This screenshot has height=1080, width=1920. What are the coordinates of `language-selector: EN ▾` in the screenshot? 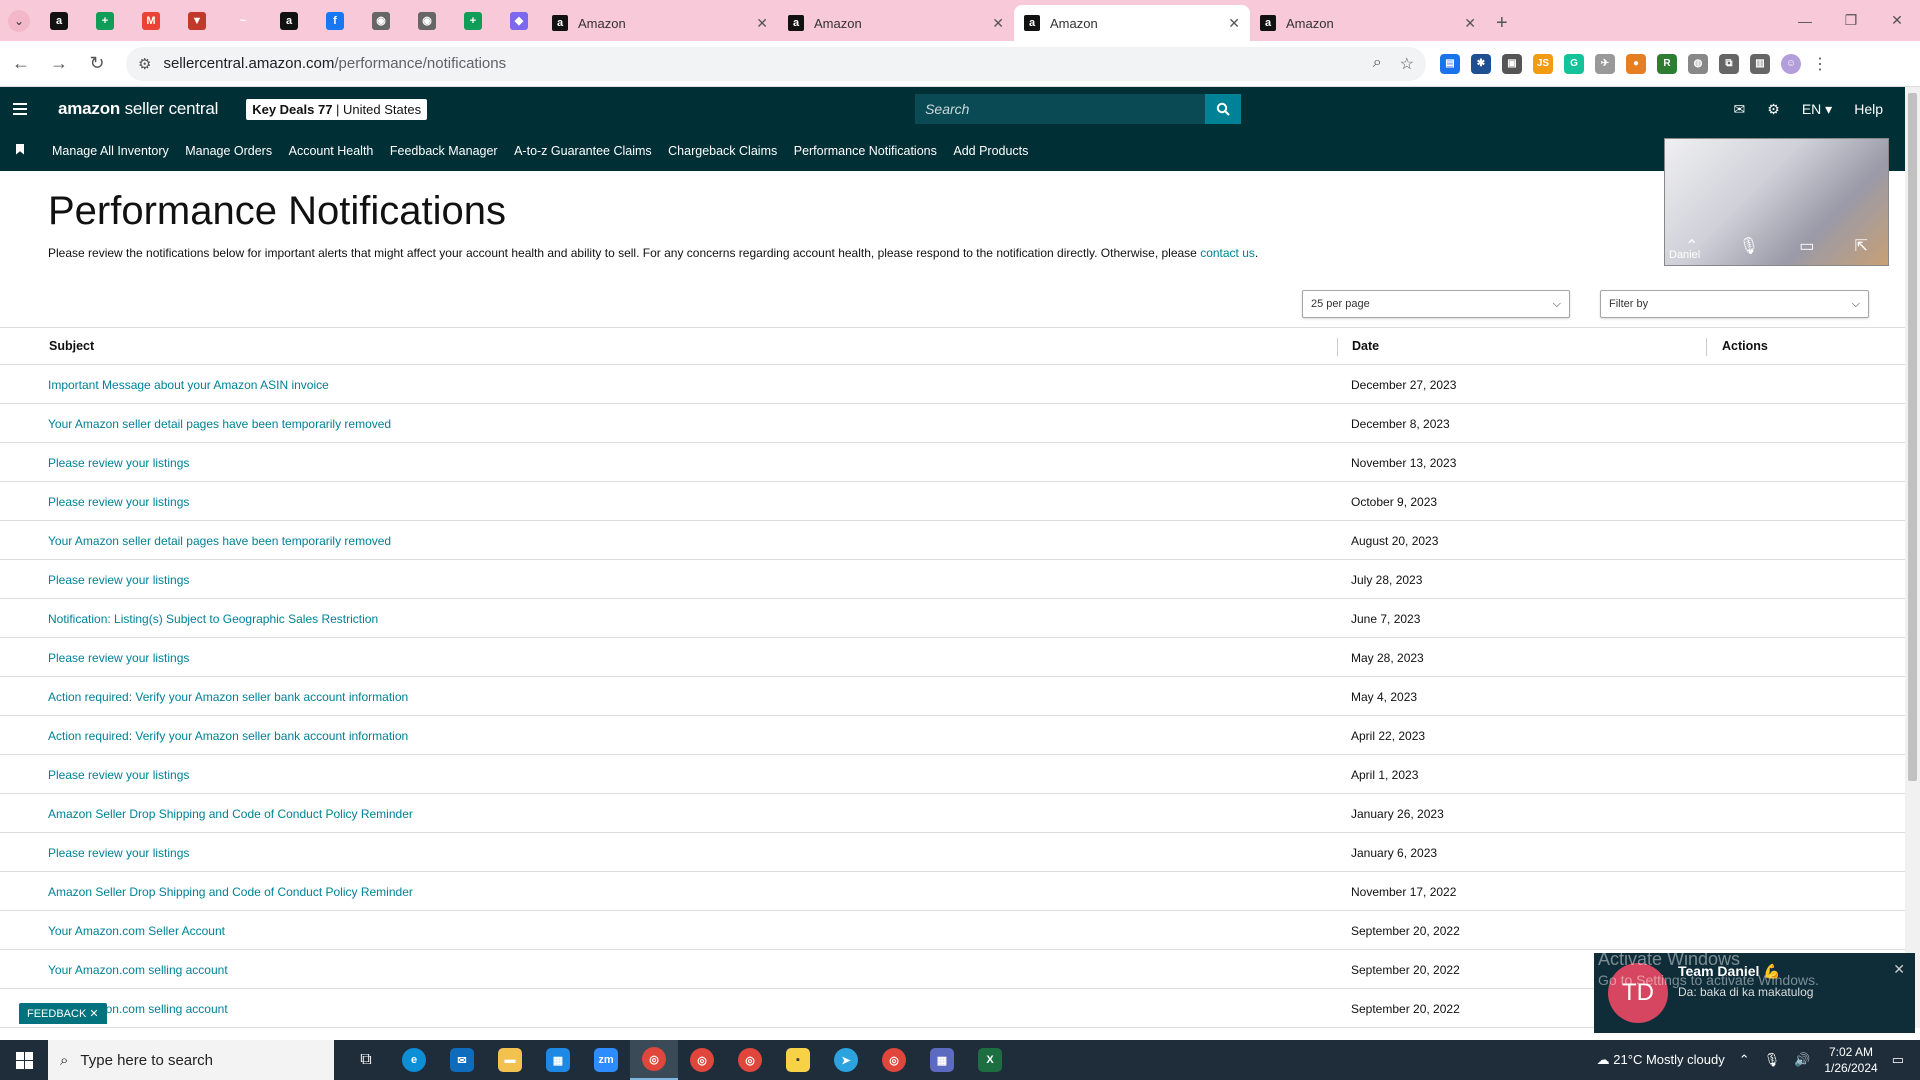 It's located at (1817, 109).